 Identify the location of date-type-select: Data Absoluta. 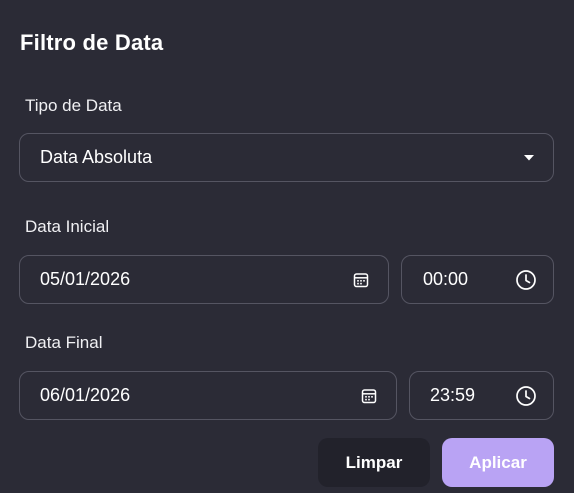
(286, 157).